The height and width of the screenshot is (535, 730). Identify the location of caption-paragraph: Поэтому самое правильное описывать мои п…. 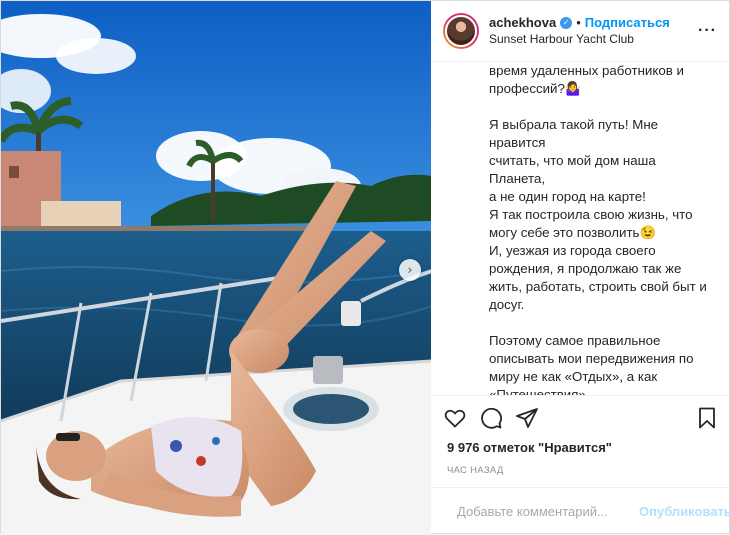
(591, 364).